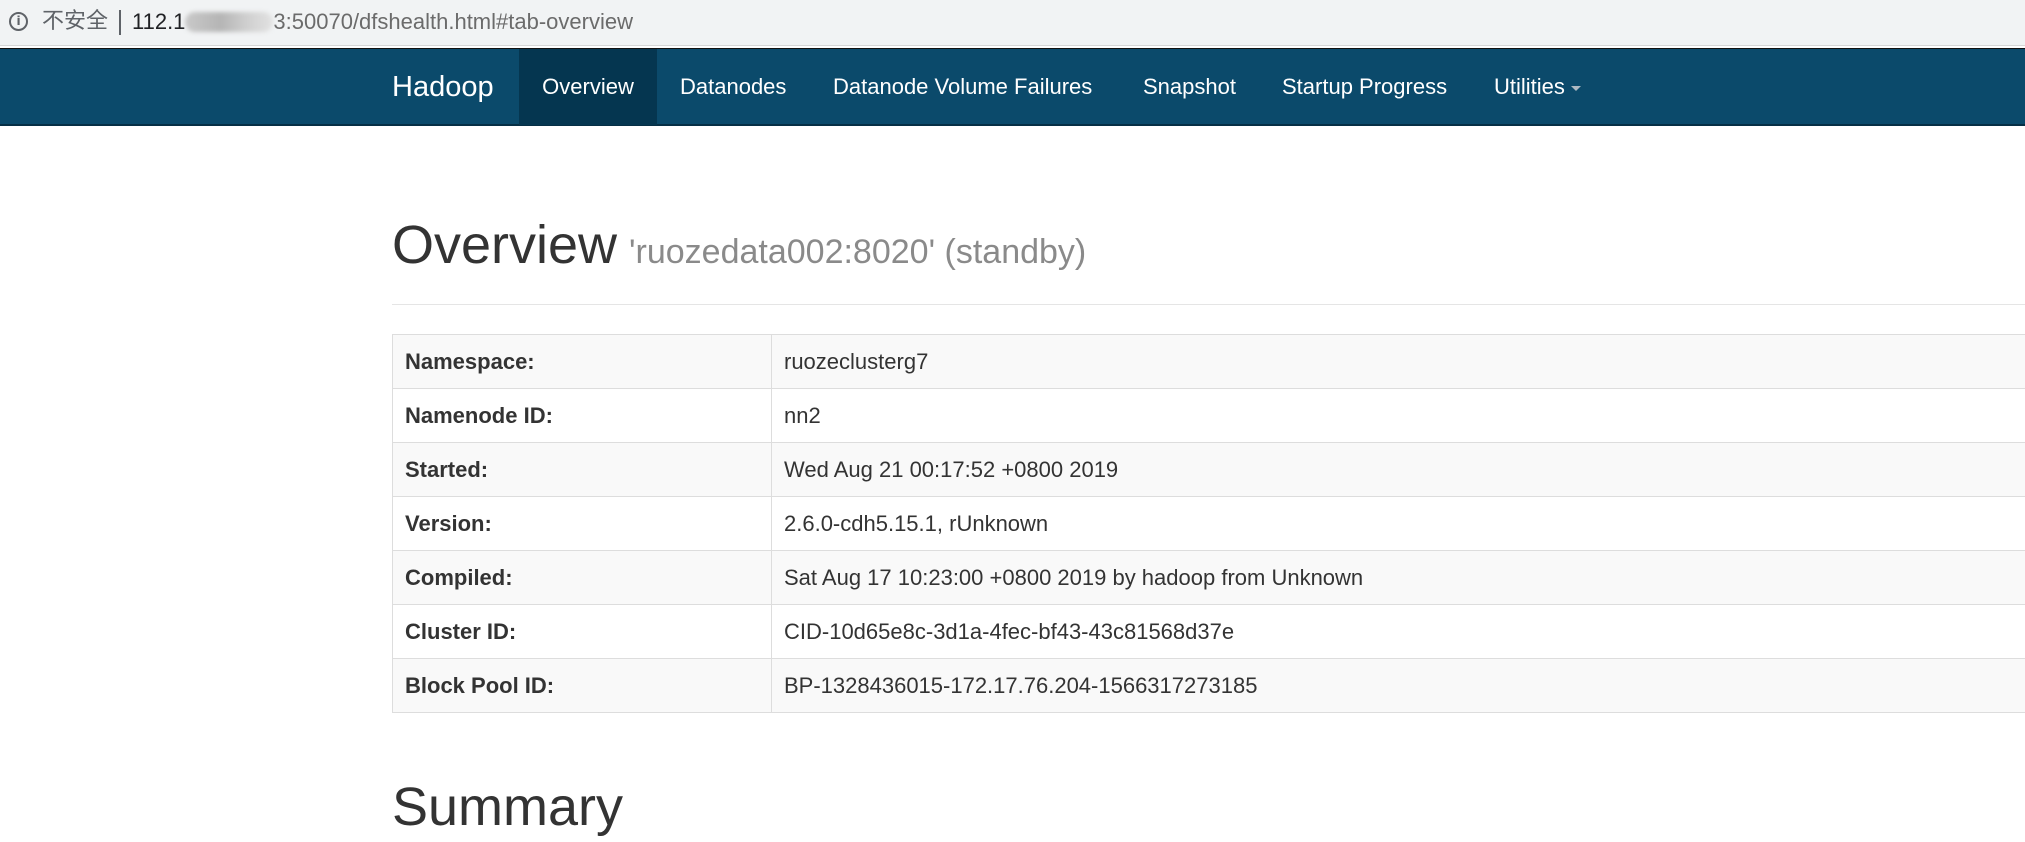 The height and width of the screenshot is (842, 2025). Describe the element at coordinates (1398, 416) in the screenshot. I see `row-value: nn2` at that location.